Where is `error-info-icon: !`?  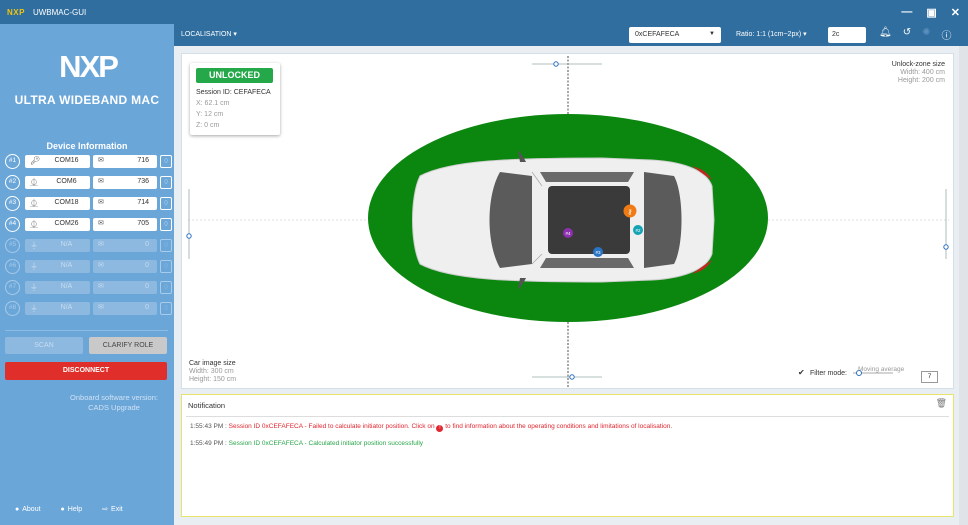 error-info-icon: ! is located at coordinates (440, 428).